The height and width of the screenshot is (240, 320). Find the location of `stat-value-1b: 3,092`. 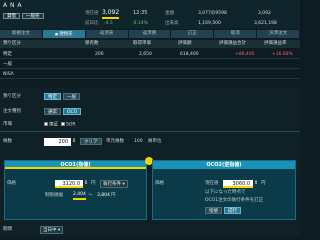

stat-value-1b: 3,092 is located at coordinates (264, 13).